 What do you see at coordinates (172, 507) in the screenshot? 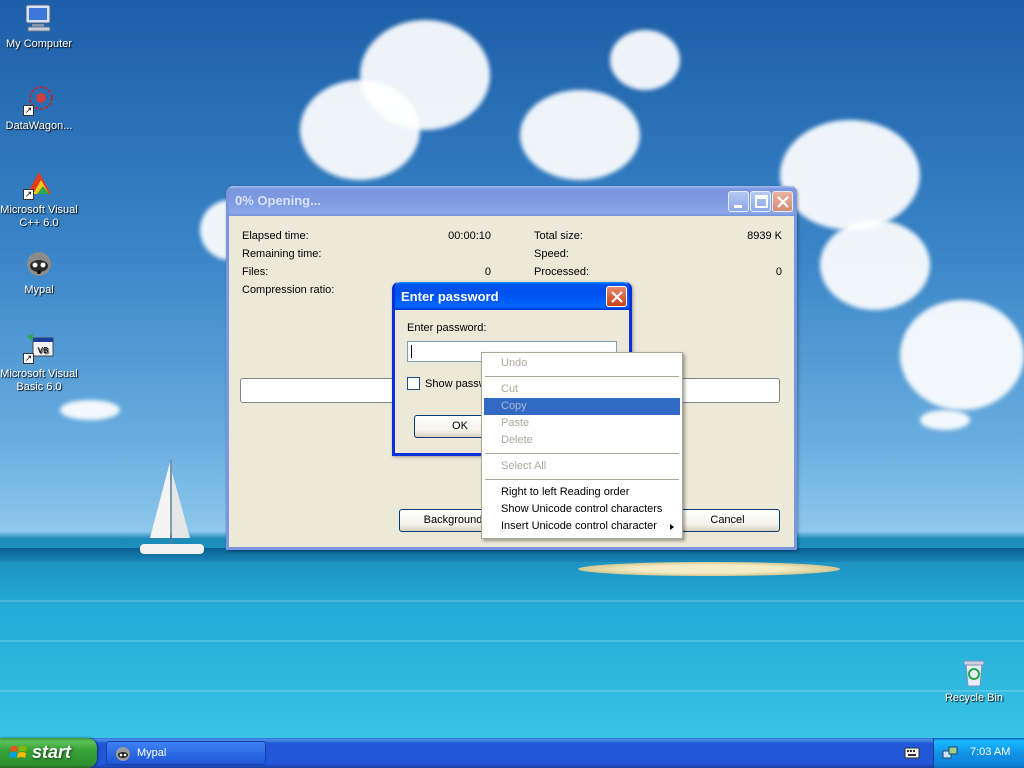
I see `sailboat` at bounding box center [172, 507].